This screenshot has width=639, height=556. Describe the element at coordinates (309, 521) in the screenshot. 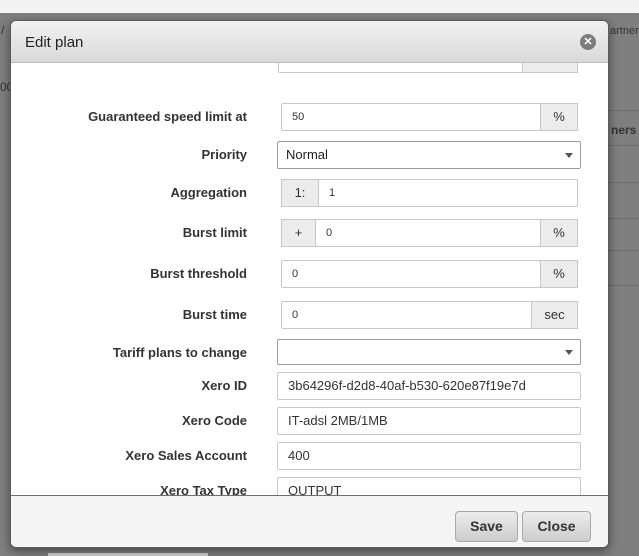

I see `dialog-footer: Save Close` at that location.